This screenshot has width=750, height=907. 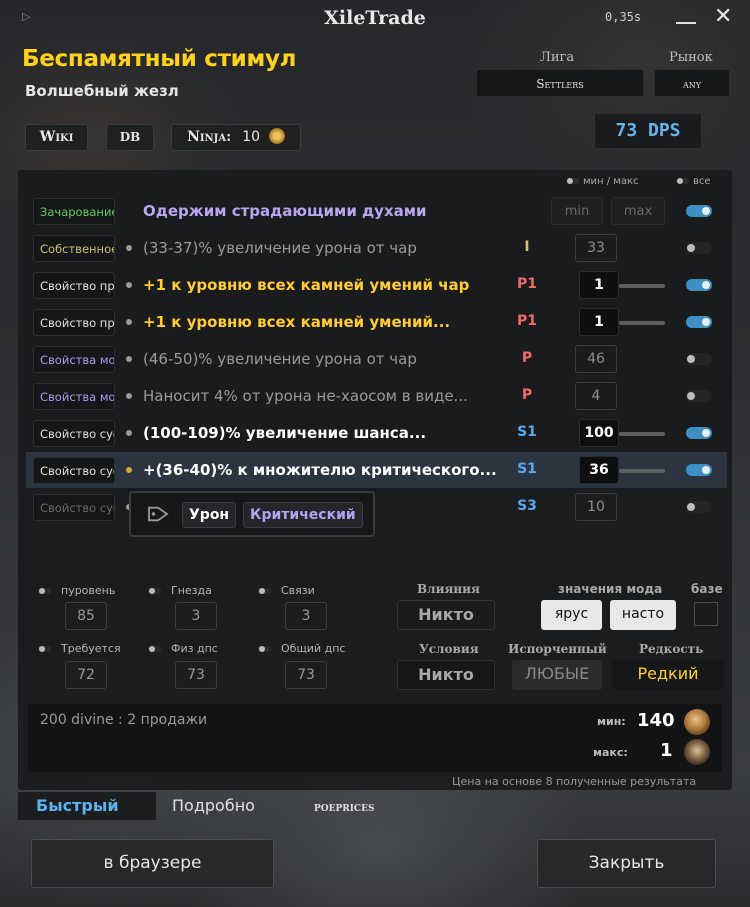 I want to click on tag-critical: Критический, so click(x=303, y=515).